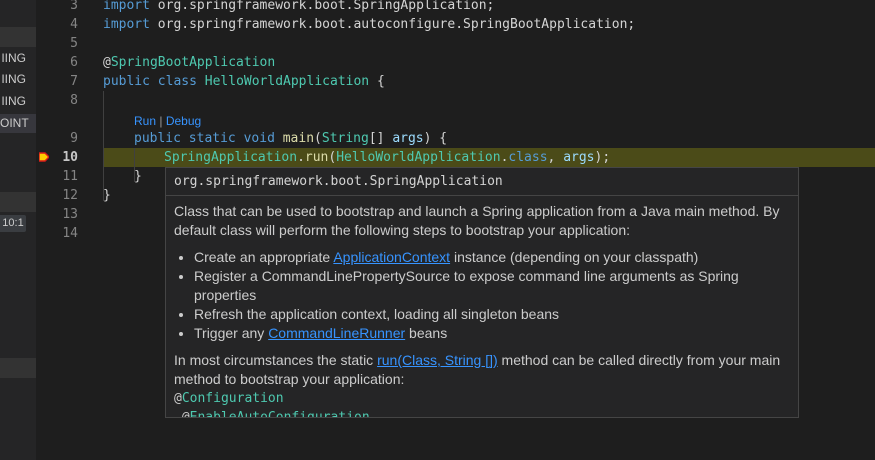 The width and height of the screenshot is (875, 460). I want to click on line-number-active: 10, so click(70, 157).